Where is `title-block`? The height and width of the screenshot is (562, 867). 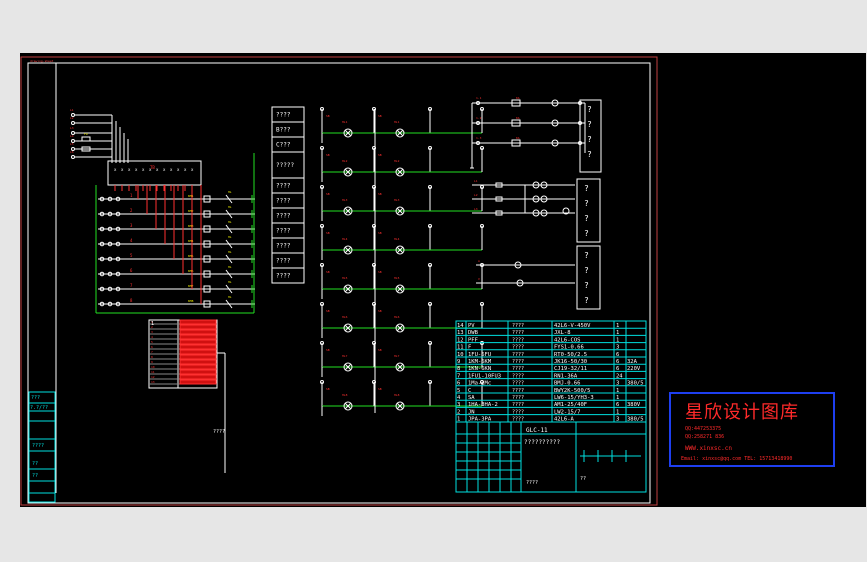 title-block is located at coordinates (551, 457).